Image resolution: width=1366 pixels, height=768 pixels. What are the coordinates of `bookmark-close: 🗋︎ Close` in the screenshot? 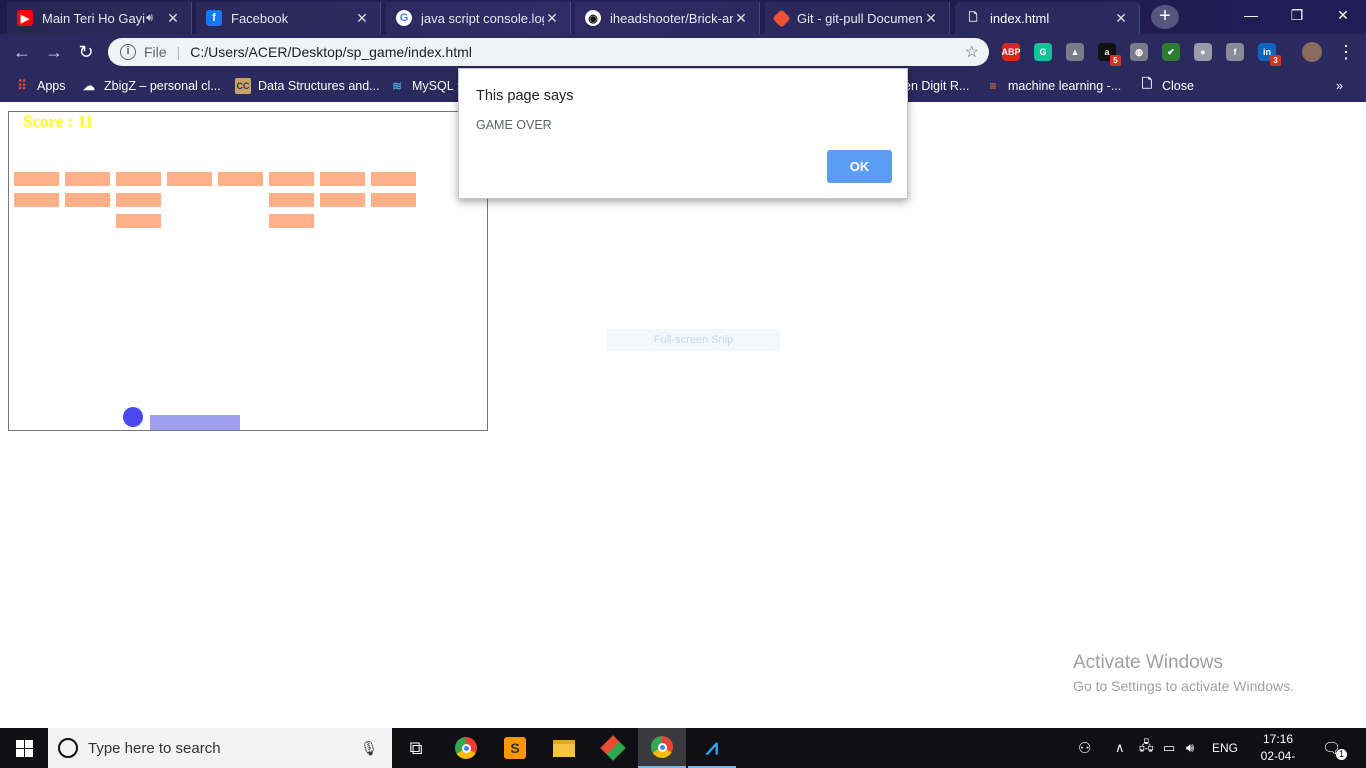 It's located at (1166, 85).